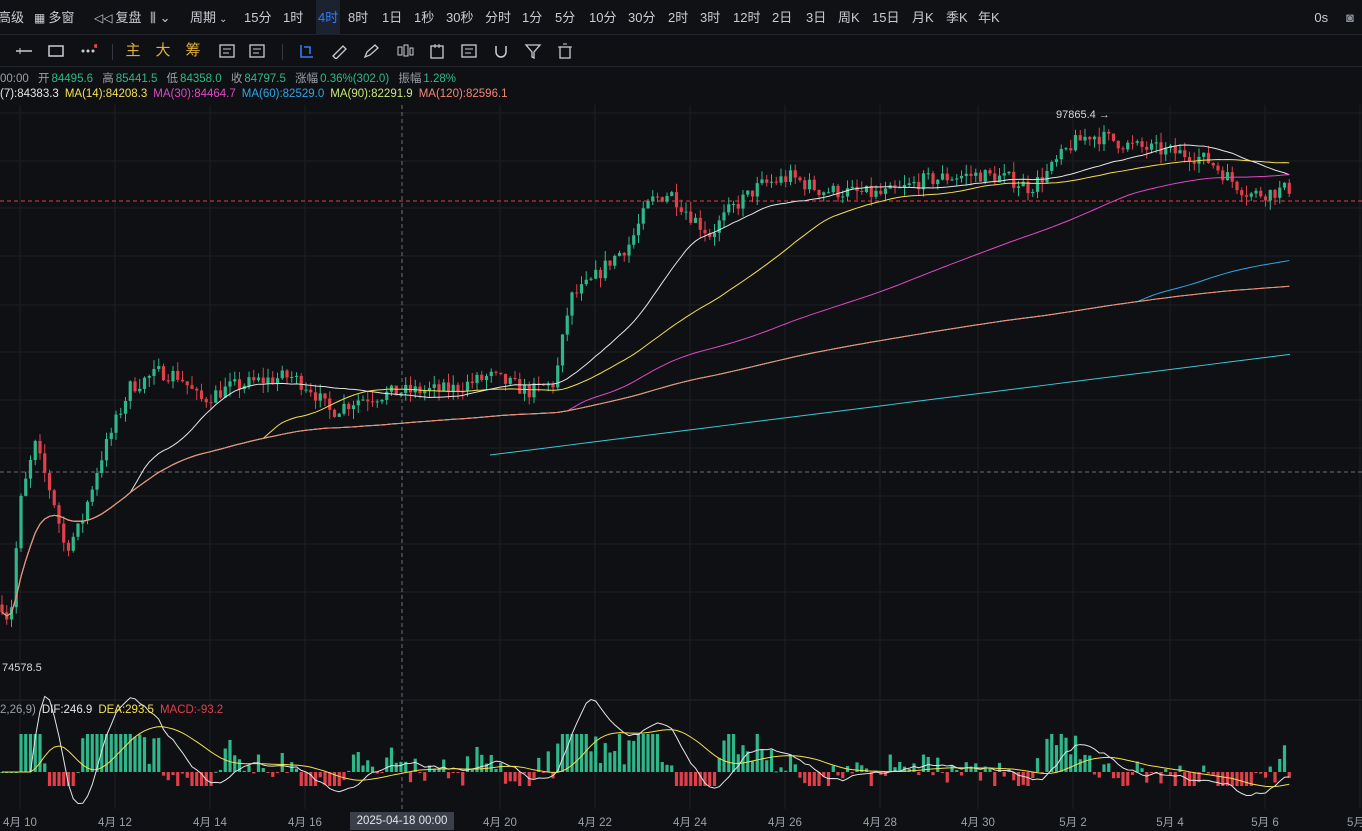 Image resolution: width=1362 pixels, height=831 pixels. What do you see at coordinates (957, 17) in the screenshot?
I see `period-25: 季K` at bounding box center [957, 17].